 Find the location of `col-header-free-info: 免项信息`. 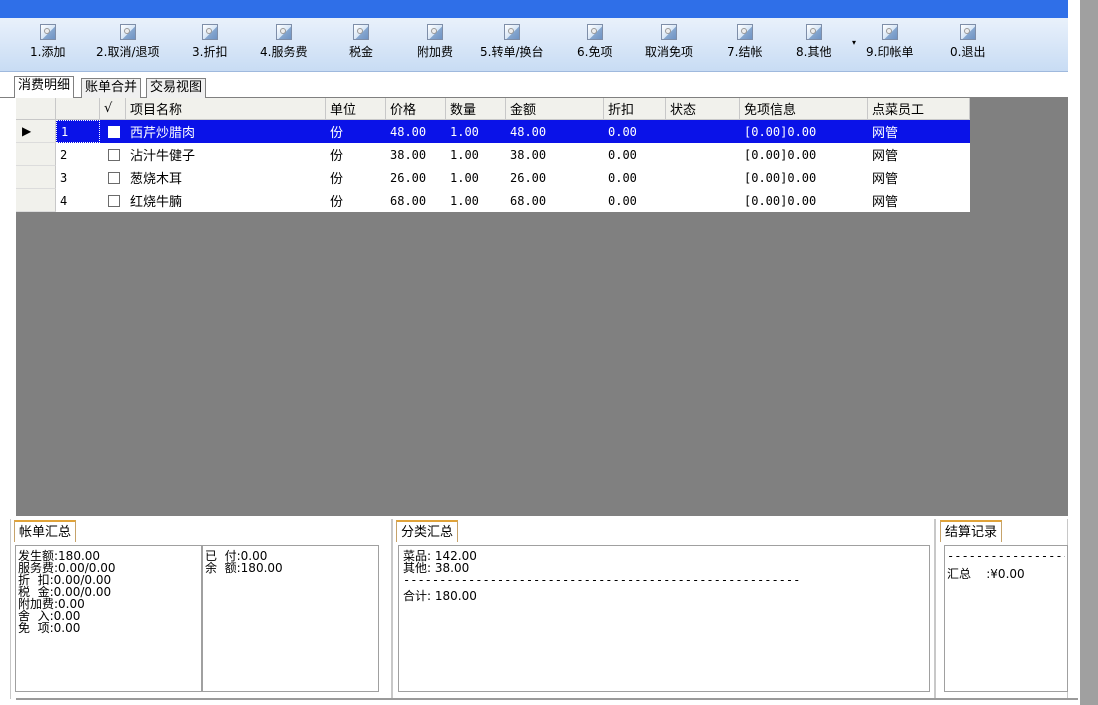

col-header-free-info: 免项信息 is located at coordinates (804, 108).